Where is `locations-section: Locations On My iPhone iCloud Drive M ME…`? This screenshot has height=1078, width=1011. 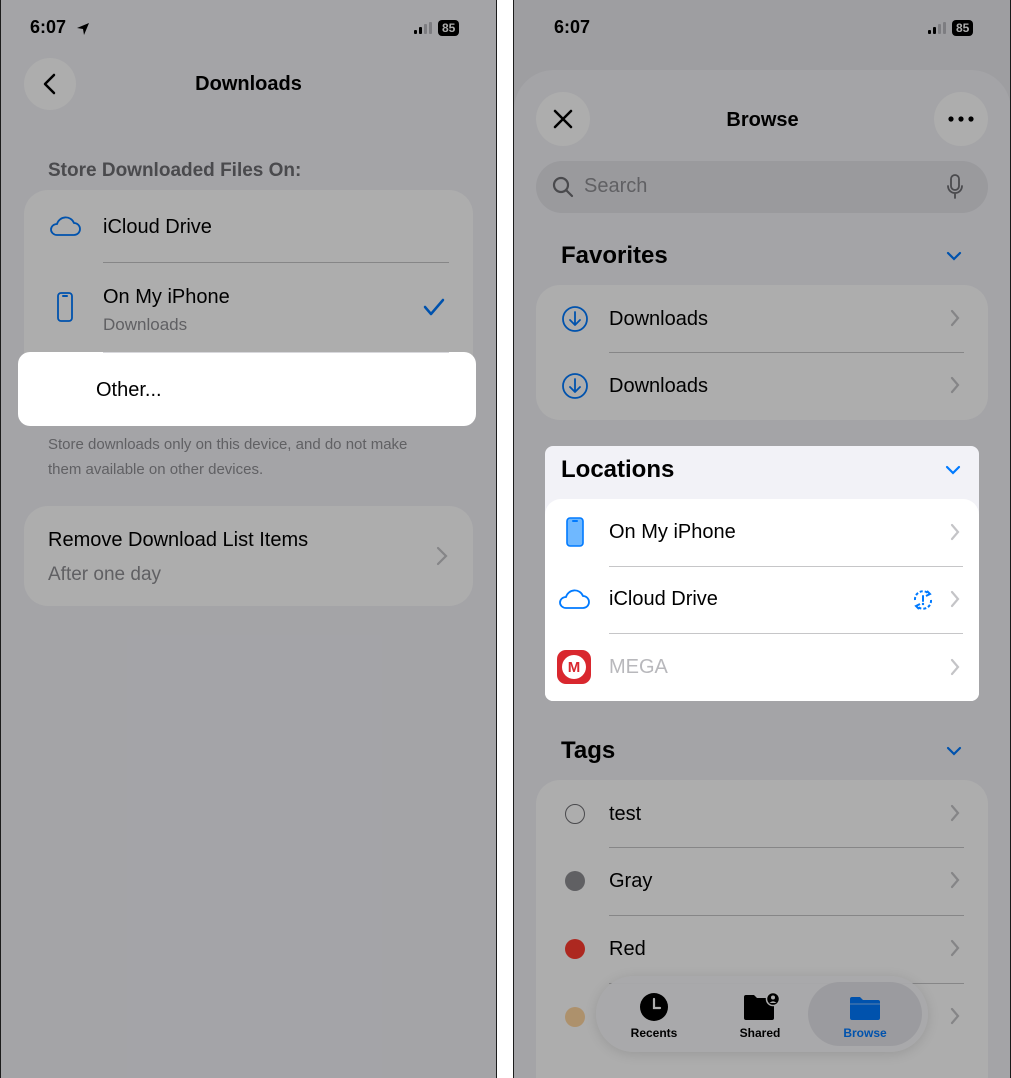
locations-section: Locations On My iPhone iCloud Drive M ME… is located at coordinates (762, 573).